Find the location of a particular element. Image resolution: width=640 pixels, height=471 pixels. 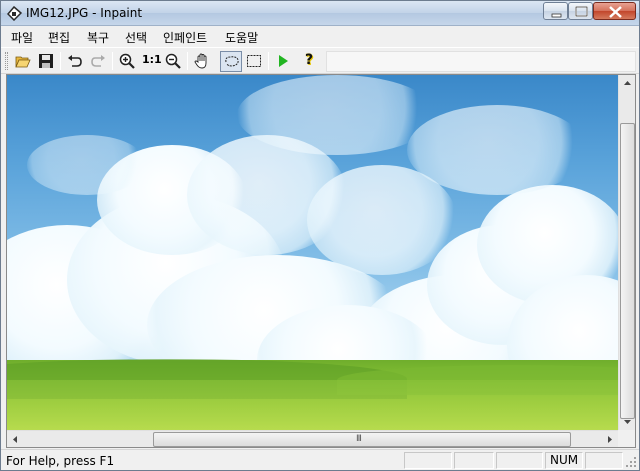

title-bar: IMG12.JPG - Inpaint is located at coordinates (320, 13).